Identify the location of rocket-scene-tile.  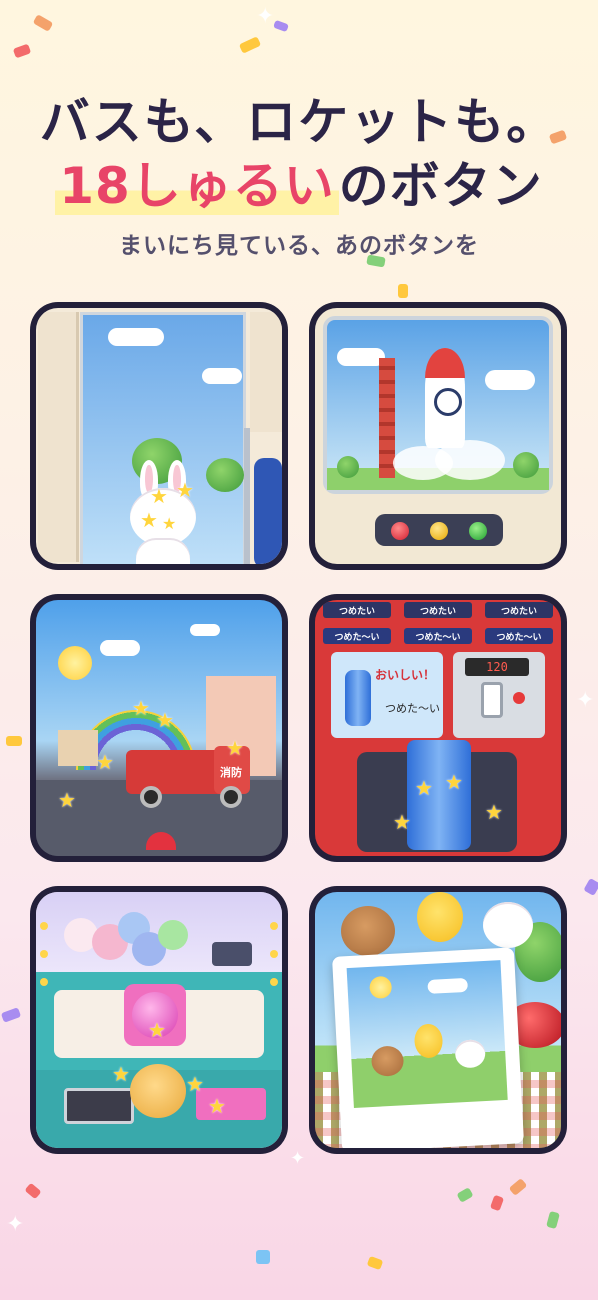
(438, 436).